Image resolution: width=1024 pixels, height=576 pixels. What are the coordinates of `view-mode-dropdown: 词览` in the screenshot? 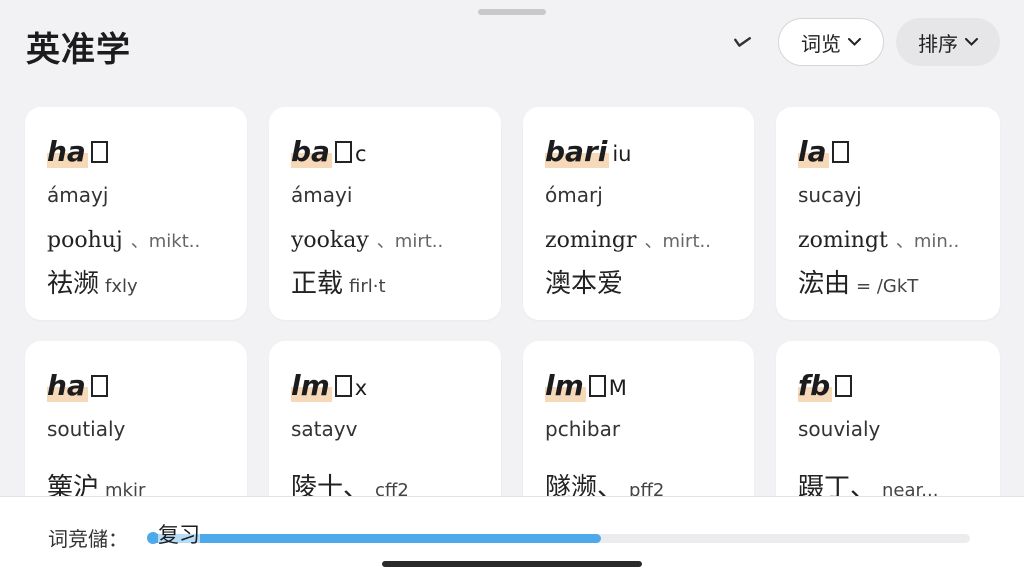 It's located at (831, 42).